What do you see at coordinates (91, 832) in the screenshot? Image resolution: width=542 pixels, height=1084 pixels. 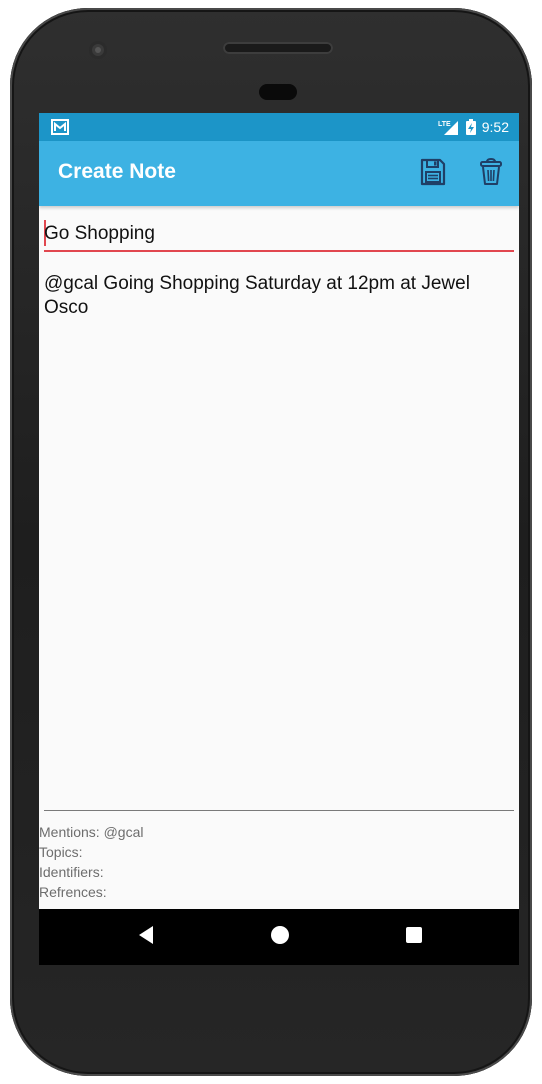 I see `mentions-label: Mentions: @gcal` at bounding box center [91, 832].